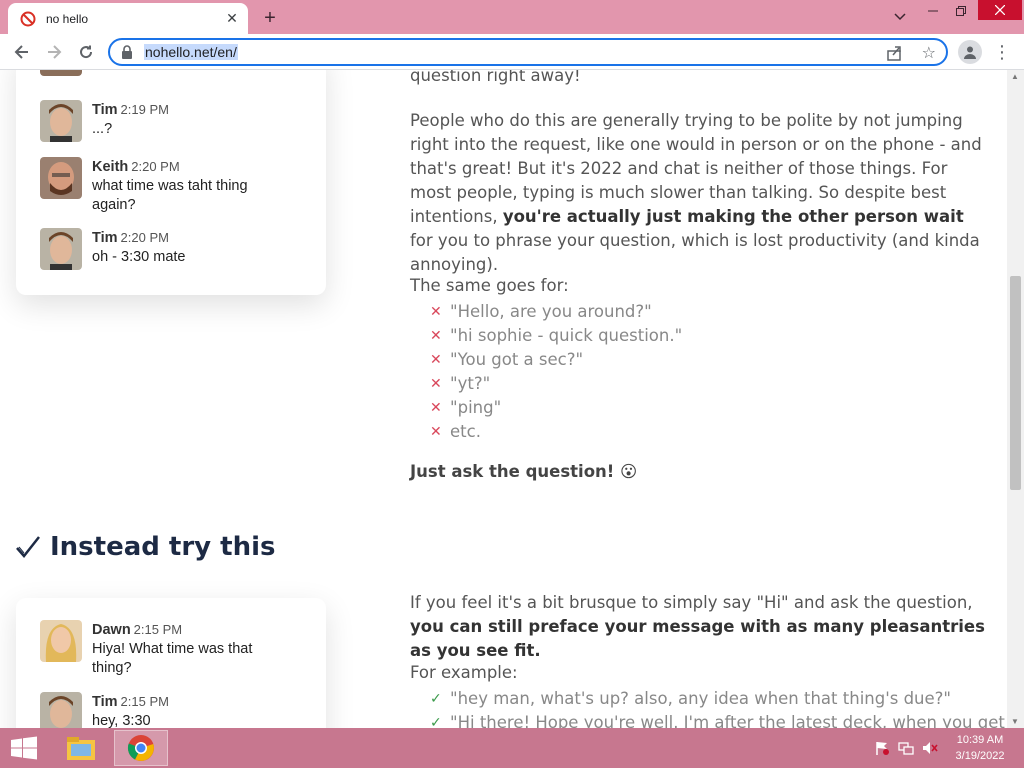 Image resolution: width=1024 pixels, height=768 pixels. Describe the element at coordinates (961, 11) in the screenshot. I see `restore-button` at that location.